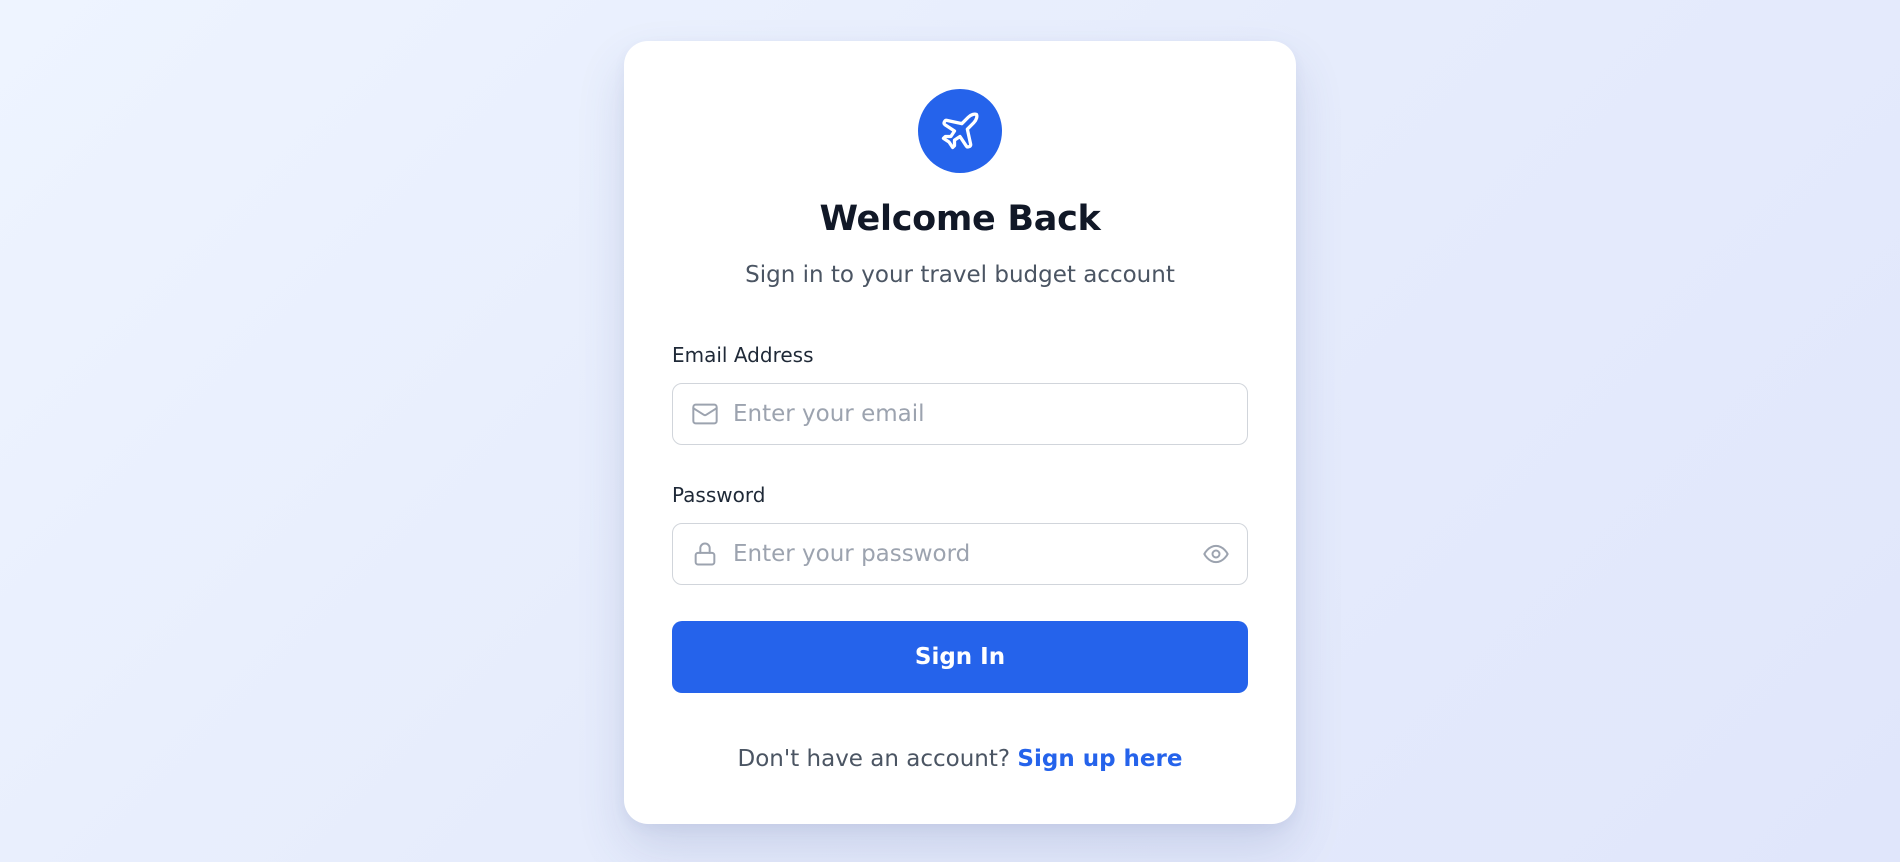 The height and width of the screenshot is (862, 1900). Describe the element at coordinates (960, 657) in the screenshot. I see `sign-in-button: Sign In` at that location.